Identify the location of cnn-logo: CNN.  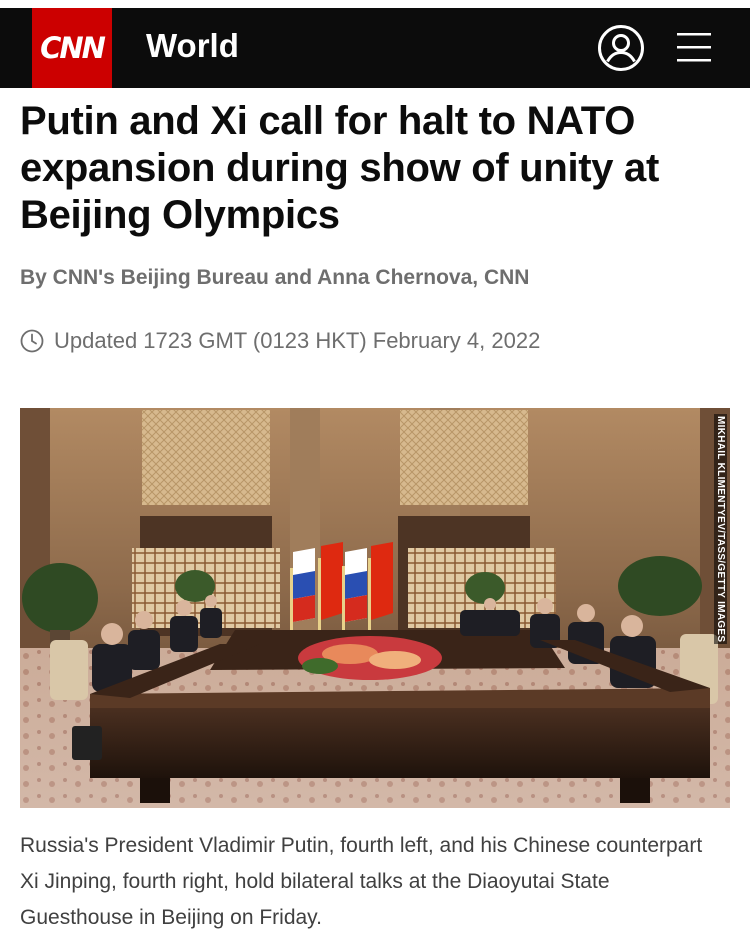
(72, 48).